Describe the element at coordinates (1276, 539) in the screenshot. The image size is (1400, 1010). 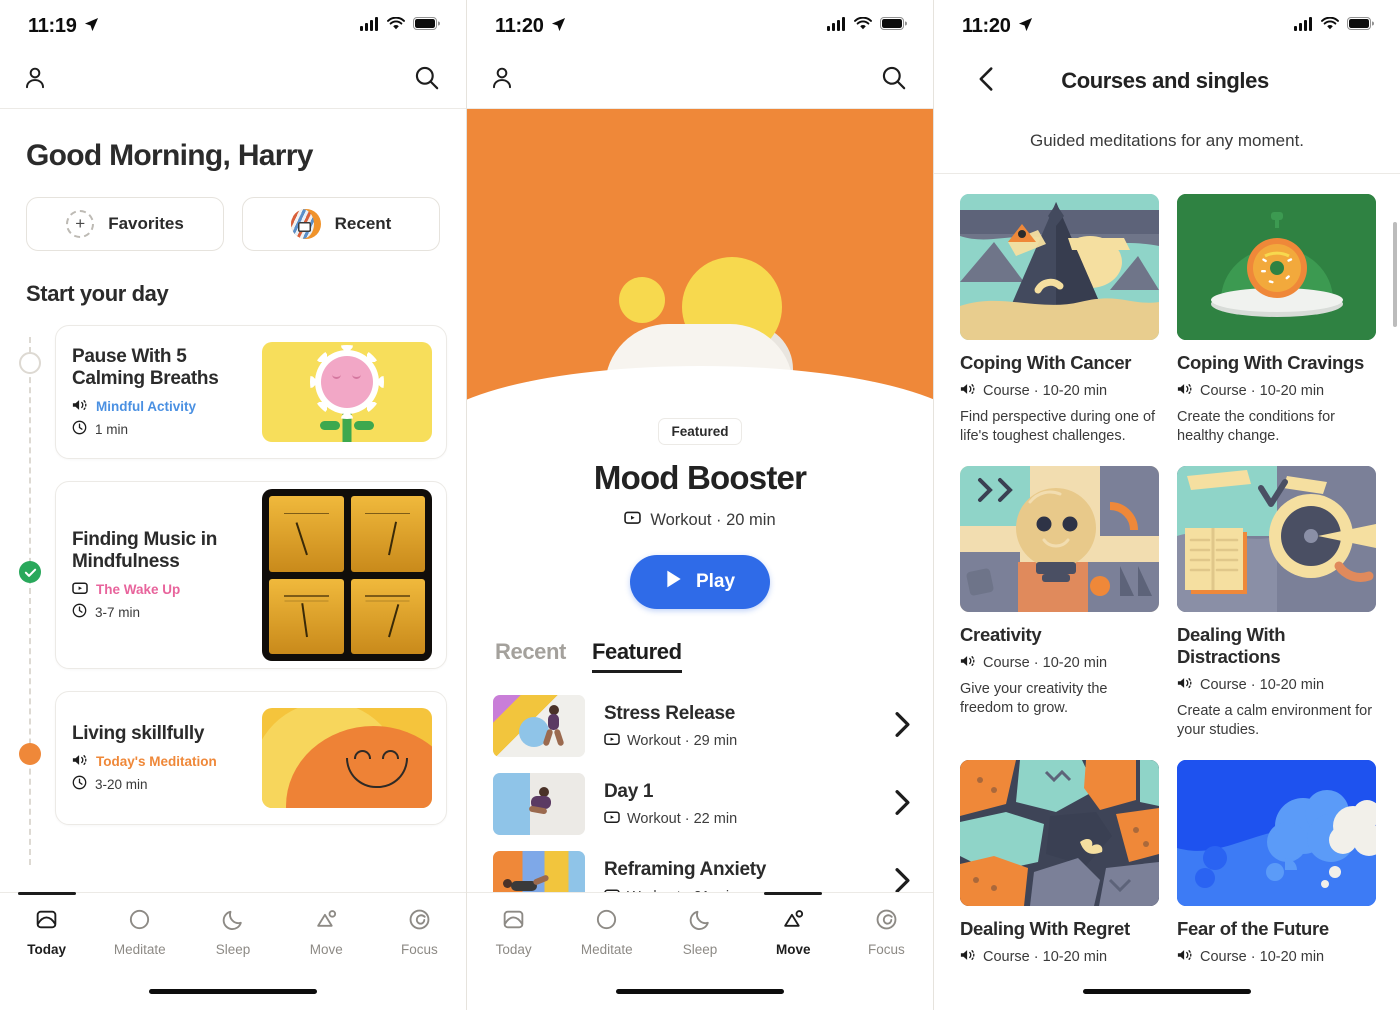
I see `course-thumbnail` at that location.